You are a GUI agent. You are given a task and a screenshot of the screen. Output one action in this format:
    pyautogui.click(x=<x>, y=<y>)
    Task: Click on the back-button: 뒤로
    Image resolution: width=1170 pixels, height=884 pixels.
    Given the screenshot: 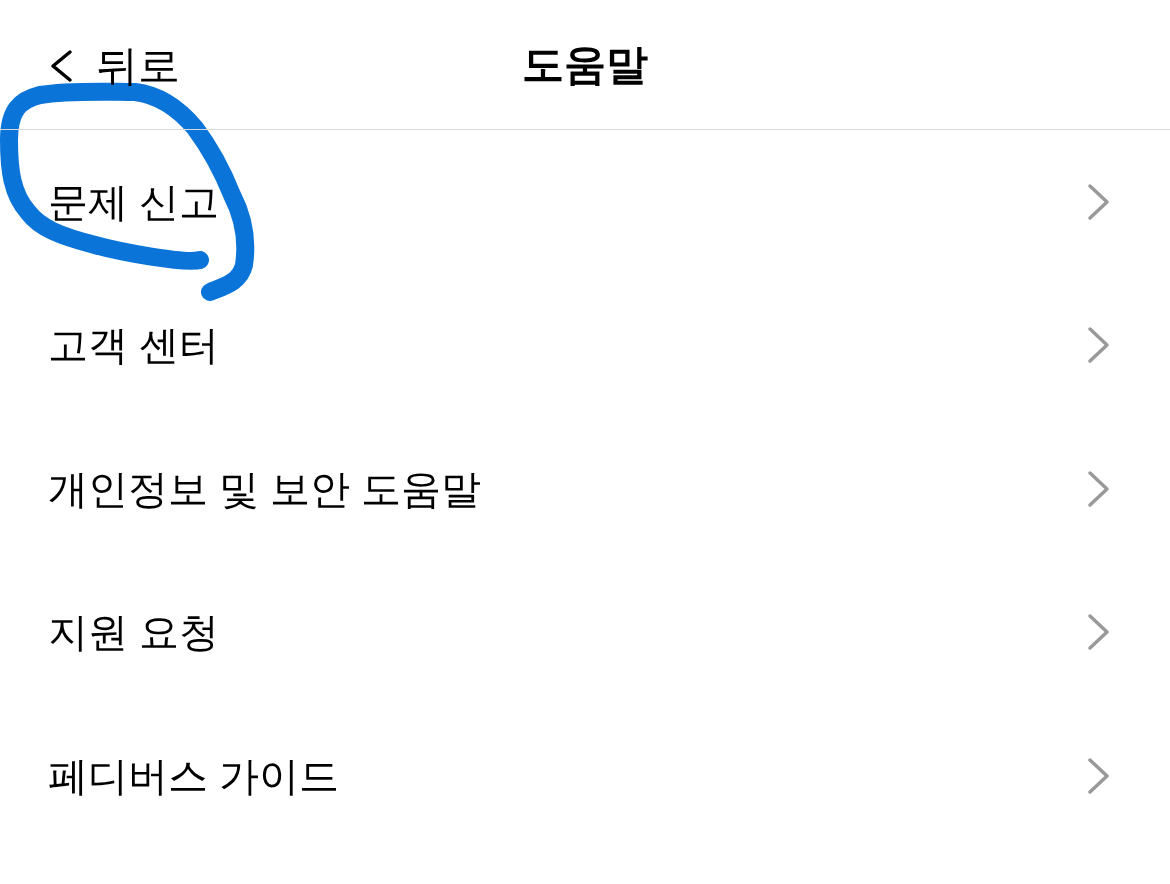 What is the action you would take?
    pyautogui.click(x=114, y=64)
    